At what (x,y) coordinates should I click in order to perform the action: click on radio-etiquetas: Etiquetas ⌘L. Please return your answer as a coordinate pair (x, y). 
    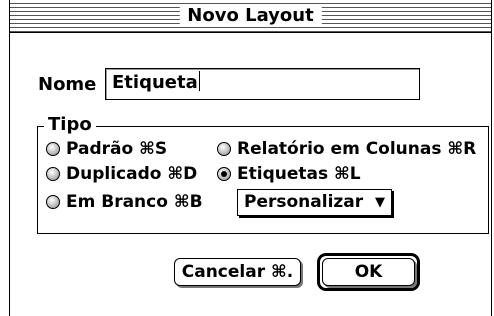
    Looking at the image, I should click on (289, 174).